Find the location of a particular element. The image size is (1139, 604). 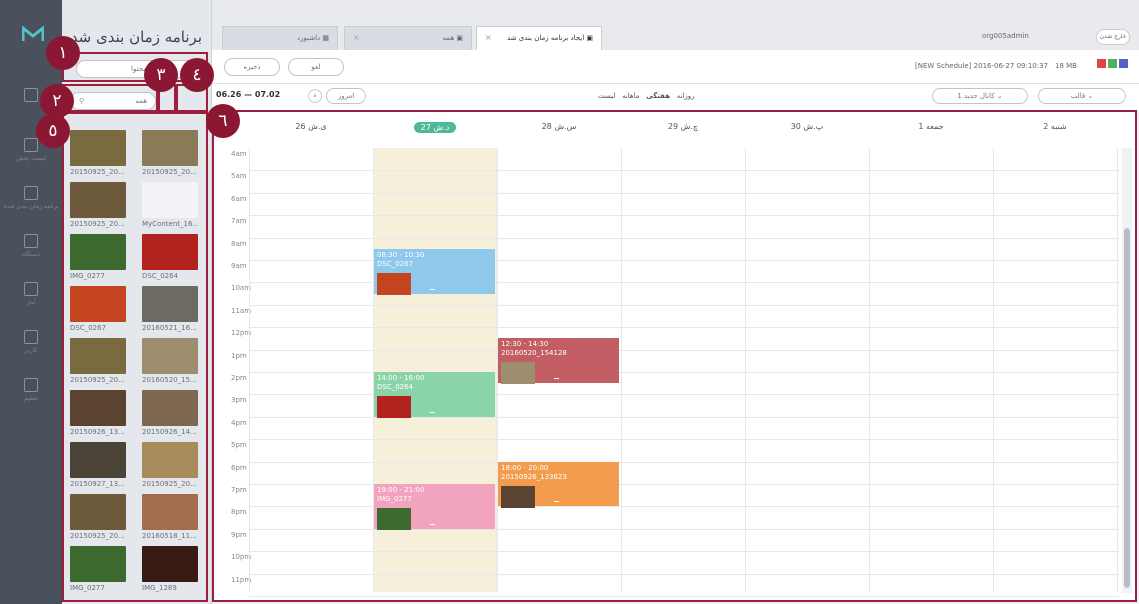

view-daily: روزانه is located at coordinates (686, 96).